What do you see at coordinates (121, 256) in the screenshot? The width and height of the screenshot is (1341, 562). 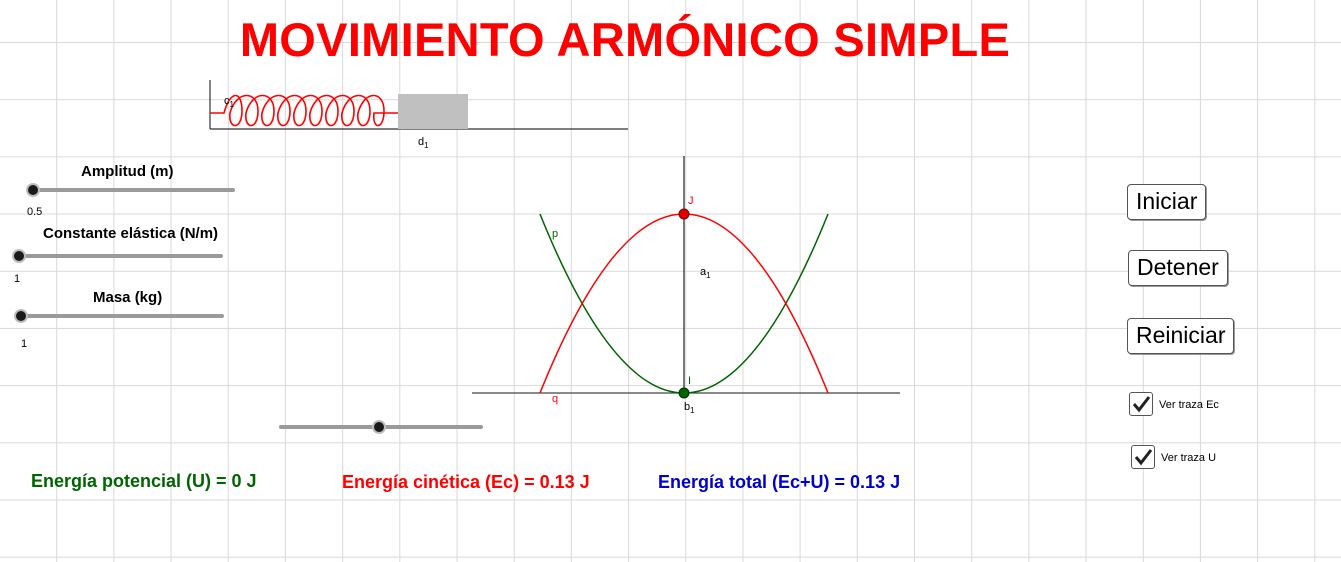 I see `spring-constant-slider-track` at bounding box center [121, 256].